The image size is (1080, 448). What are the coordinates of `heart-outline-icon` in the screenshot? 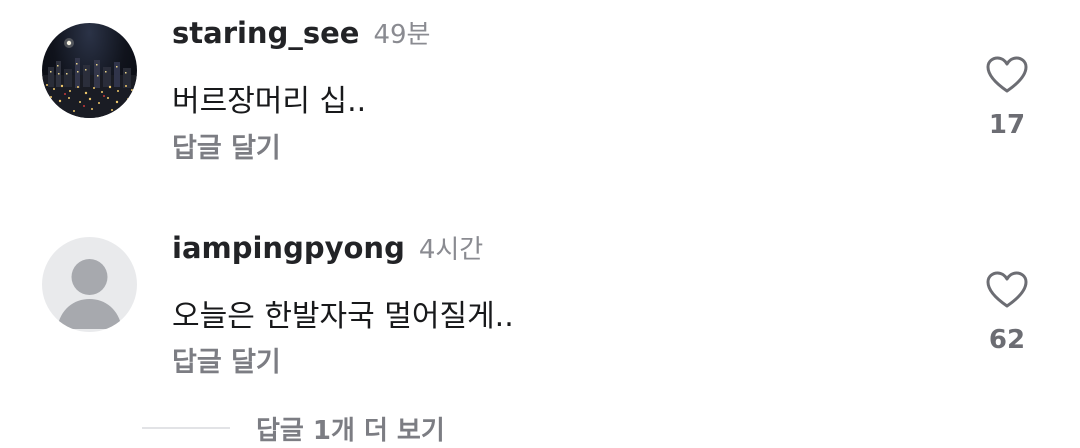 It's located at (1007, 289).